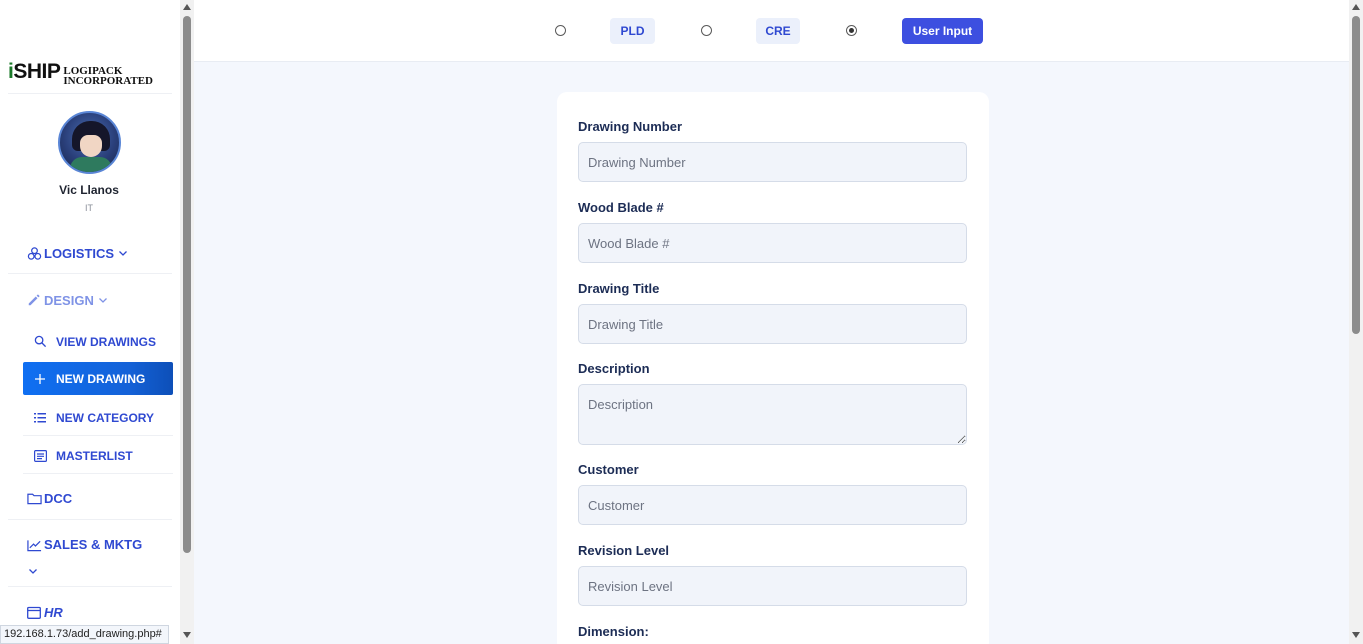 The height and width of the screenshot is (644, 1363). I want to click on sidebar-item-new-category: NEW CATEGORY, so click(98, 418).